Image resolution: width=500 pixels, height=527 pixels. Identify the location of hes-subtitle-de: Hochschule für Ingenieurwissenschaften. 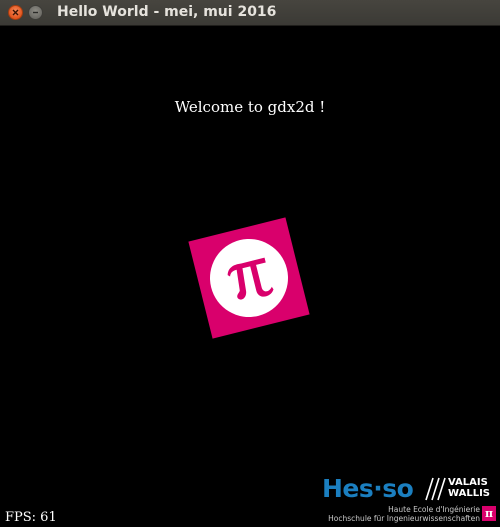
(404, 518).